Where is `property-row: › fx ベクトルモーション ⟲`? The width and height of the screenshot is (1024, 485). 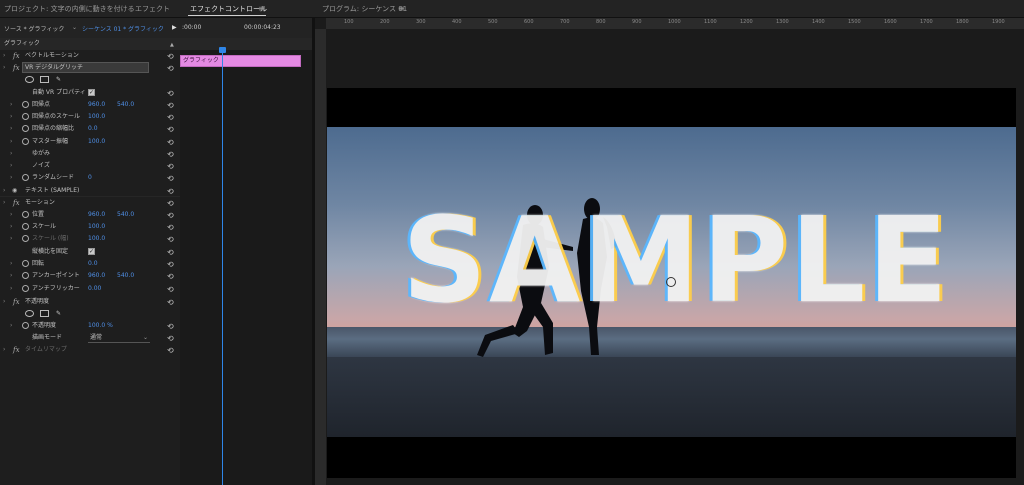
property-row: › fx ベクトルモーション ⟲ is located at coordinates (90, 56).